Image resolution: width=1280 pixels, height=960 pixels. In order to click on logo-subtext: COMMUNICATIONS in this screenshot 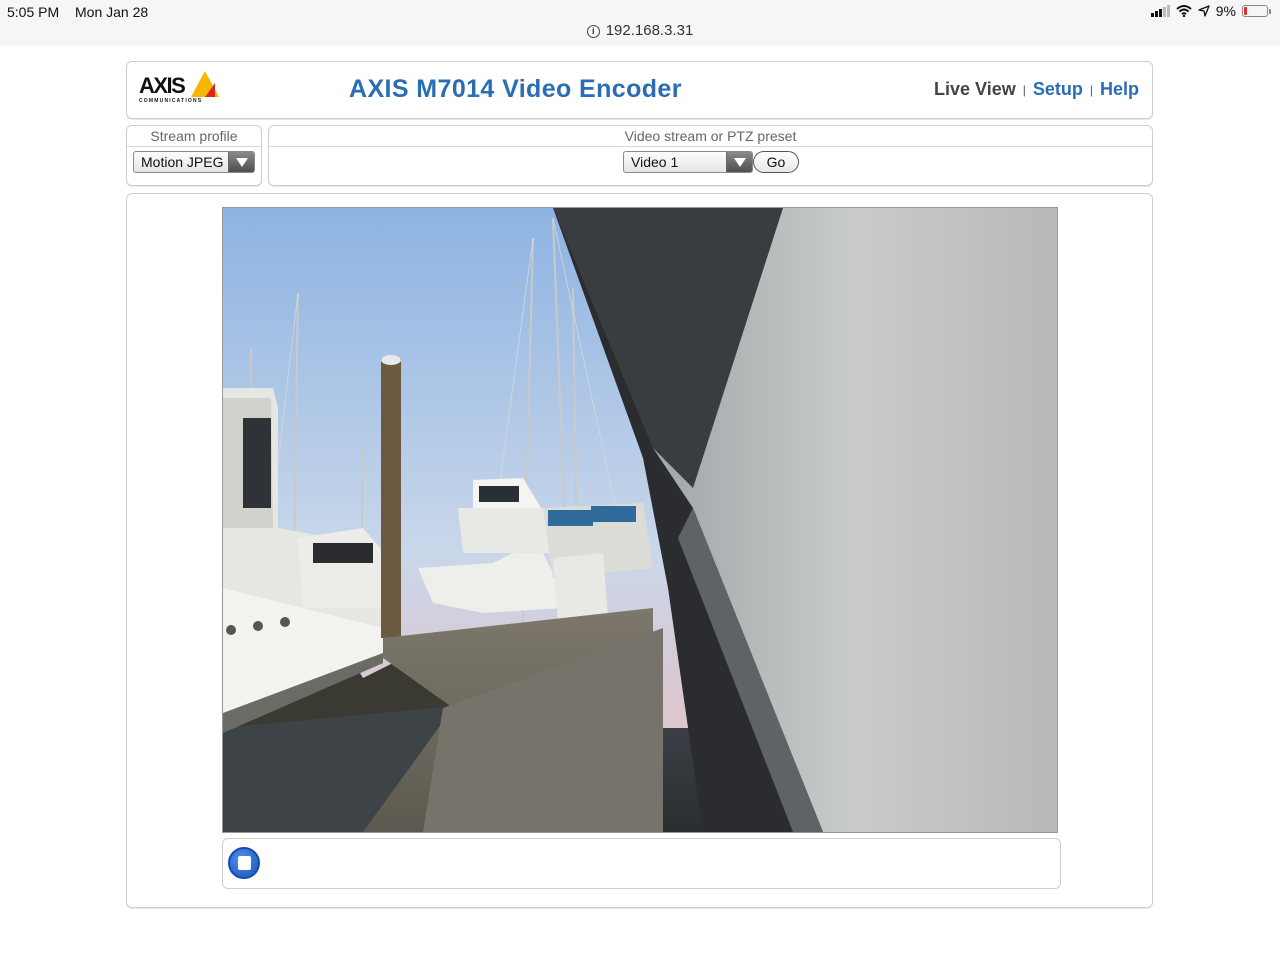, I will do `click(171, 101)`.